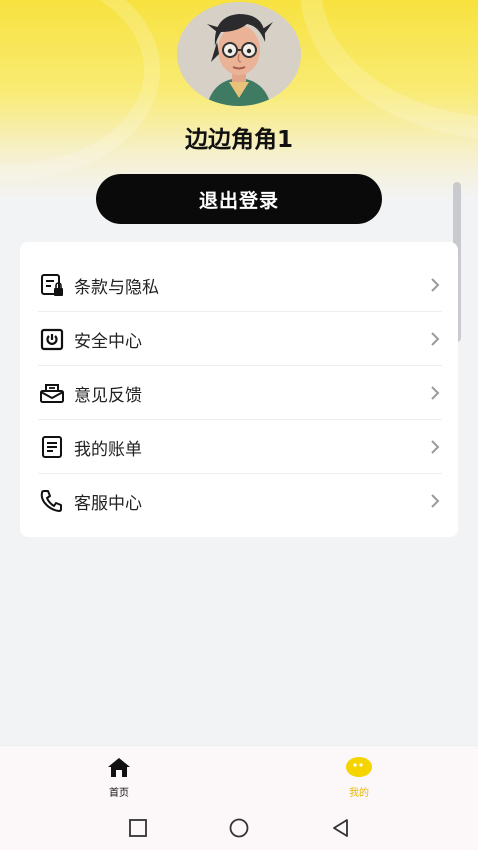 Image resolution: width=478 pixels, height=850 pixels. I want to click on avatar, so click(239, 54).